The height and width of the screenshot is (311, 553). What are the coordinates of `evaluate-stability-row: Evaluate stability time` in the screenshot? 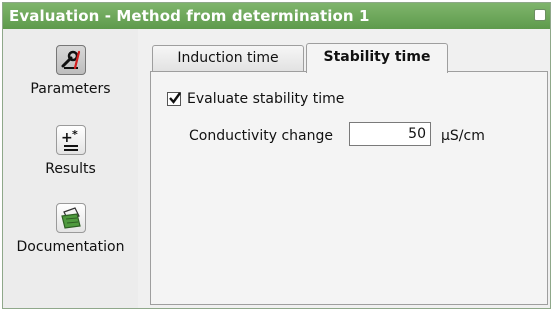 It's located at (255, 99).